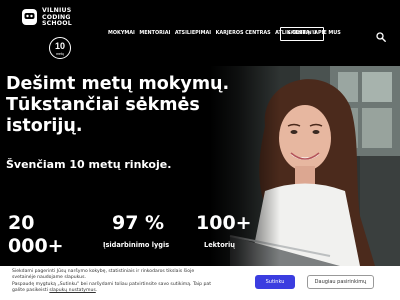 This screenshot has height=300, width=400. Describe the element at coordinates (31, 290) in the screenshot. I see `cookie-line-4-prefix: galite pasikeisti` at that location.